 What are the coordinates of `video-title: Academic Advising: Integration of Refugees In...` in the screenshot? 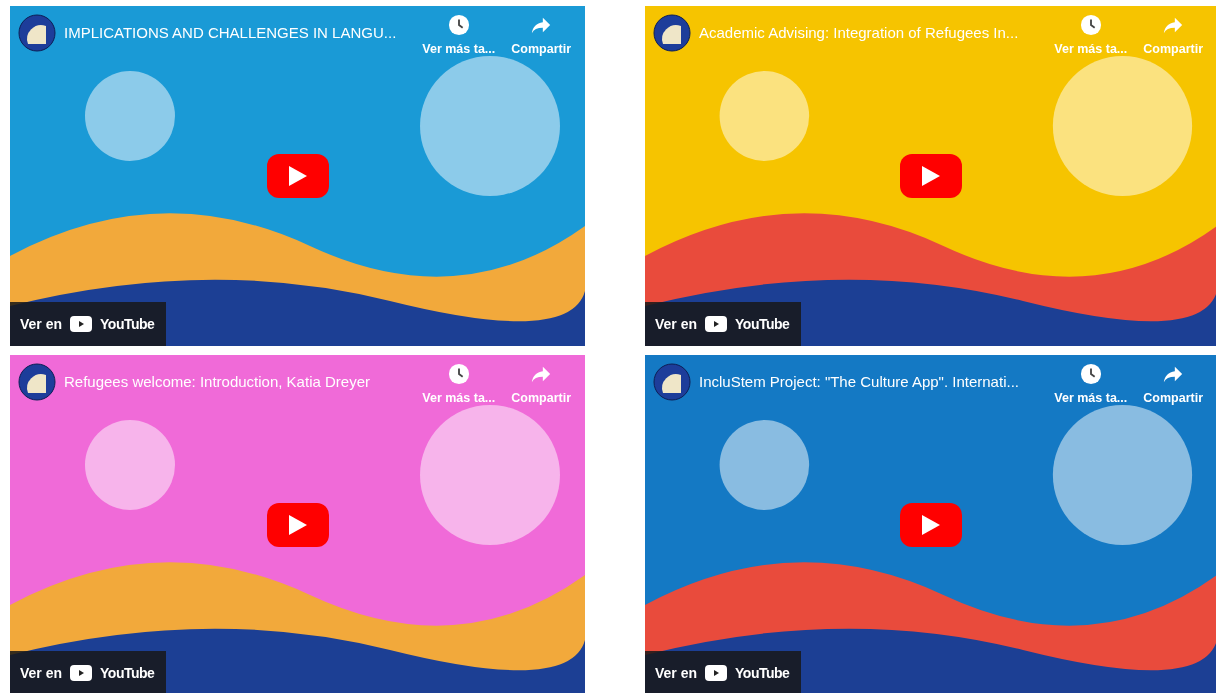 It's located at (859, 33).